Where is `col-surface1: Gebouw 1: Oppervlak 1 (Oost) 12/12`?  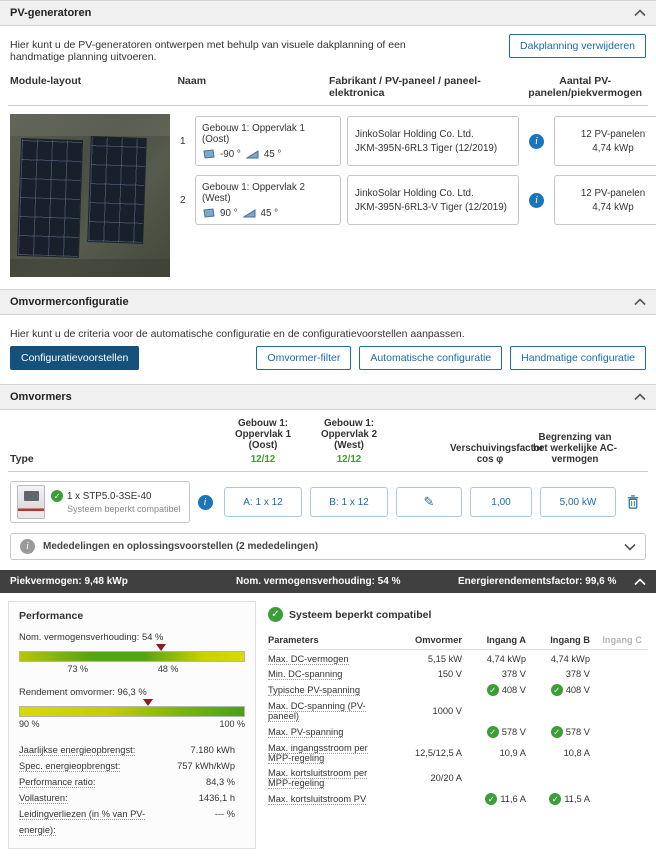
col-surface1: Gebouw 1: Oppervlak 1 (Oost) 12/12 is located at coordinates (263, 441).